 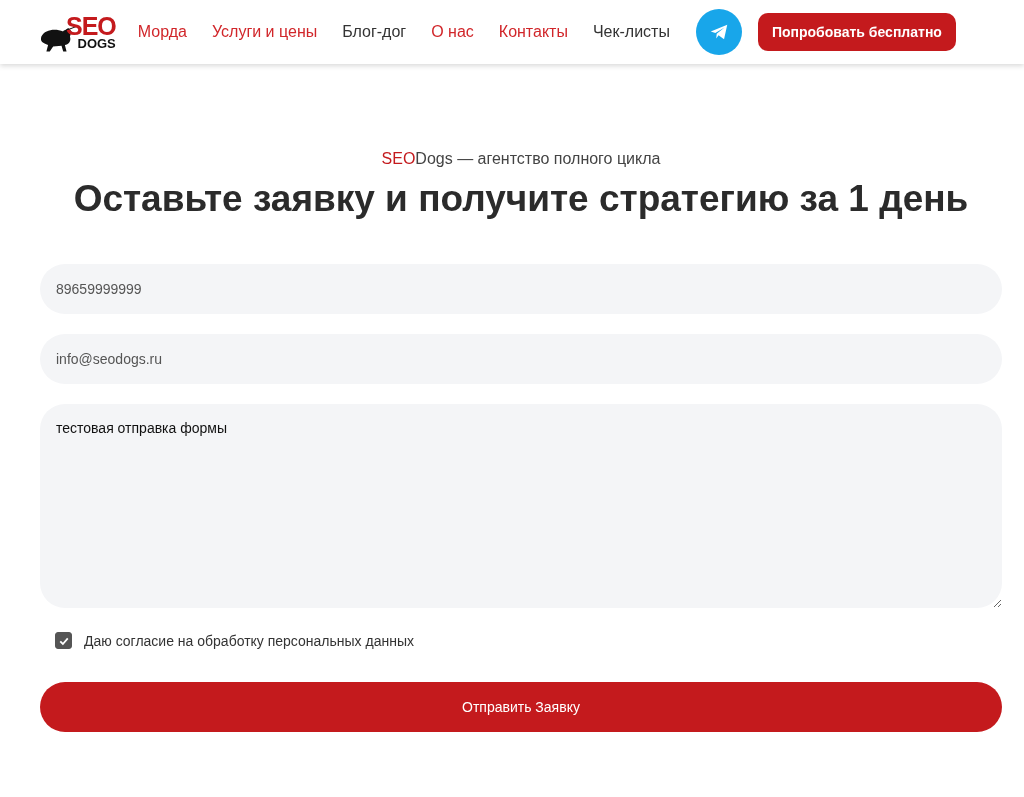 I want to click on logo: SEO DOGS, so click(x=77, y=32).